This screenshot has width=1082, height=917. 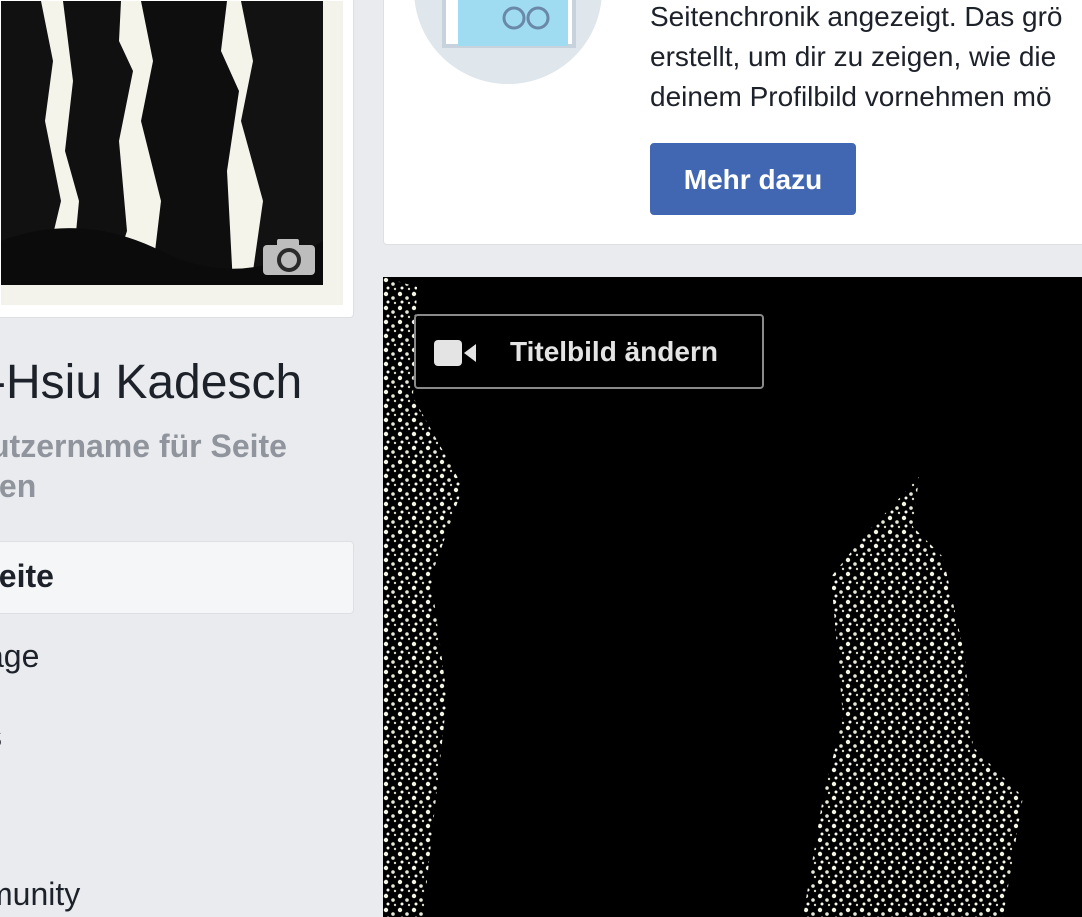 I want to click on nav-item-reviews: s, so click(x=1, y=736).